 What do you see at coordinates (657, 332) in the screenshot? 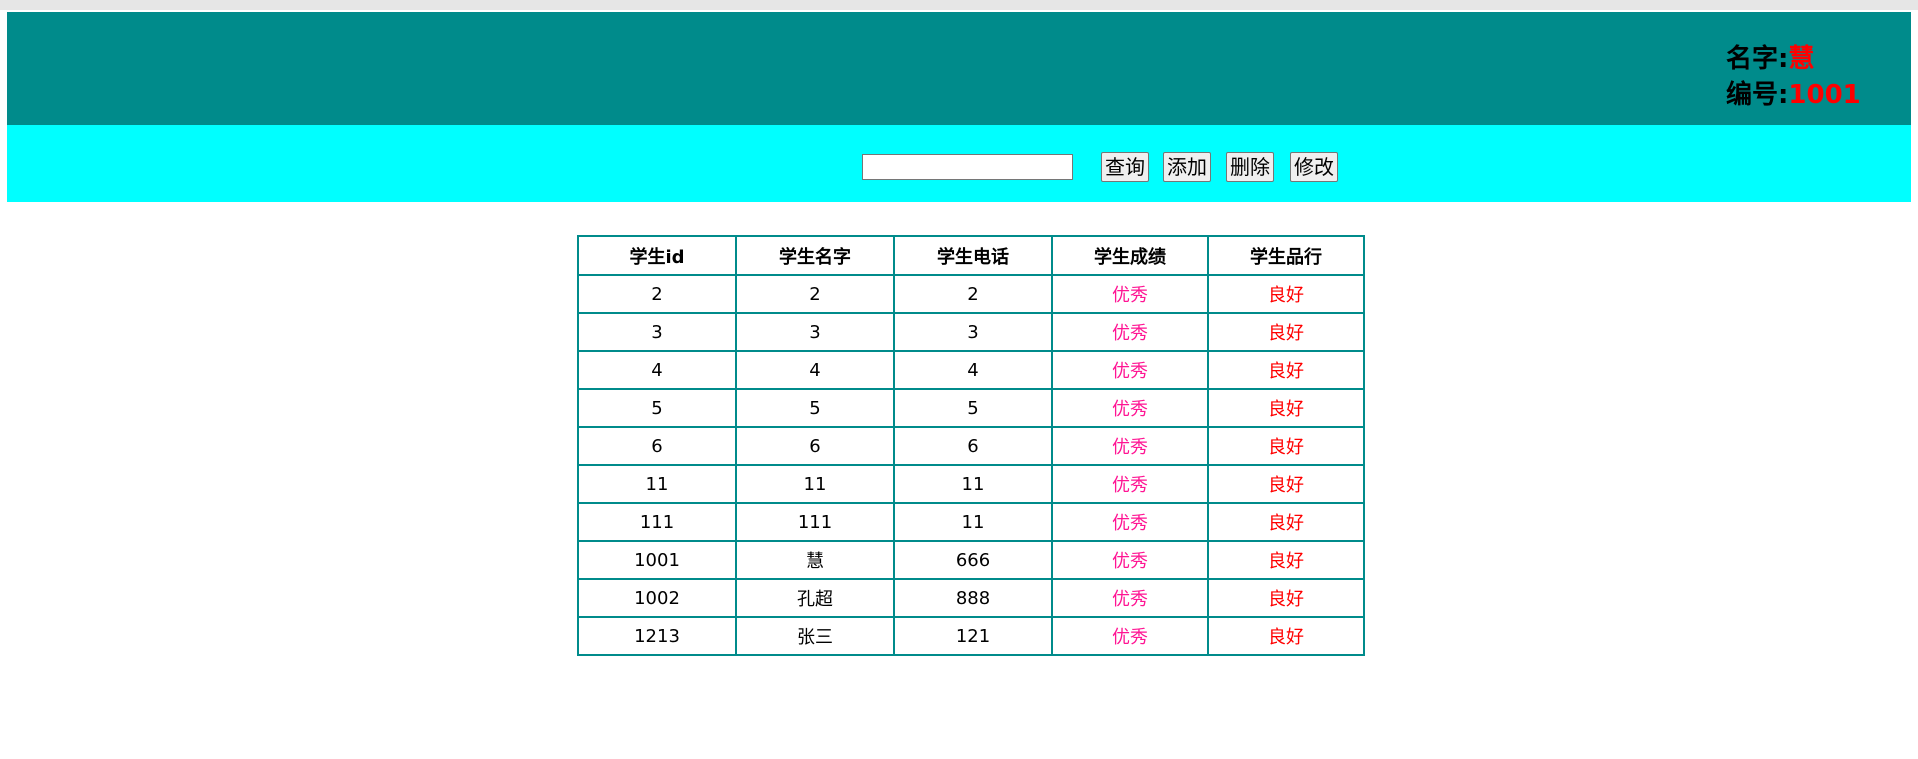
I see `cell-id: 3` at bounding box center [657, 332].